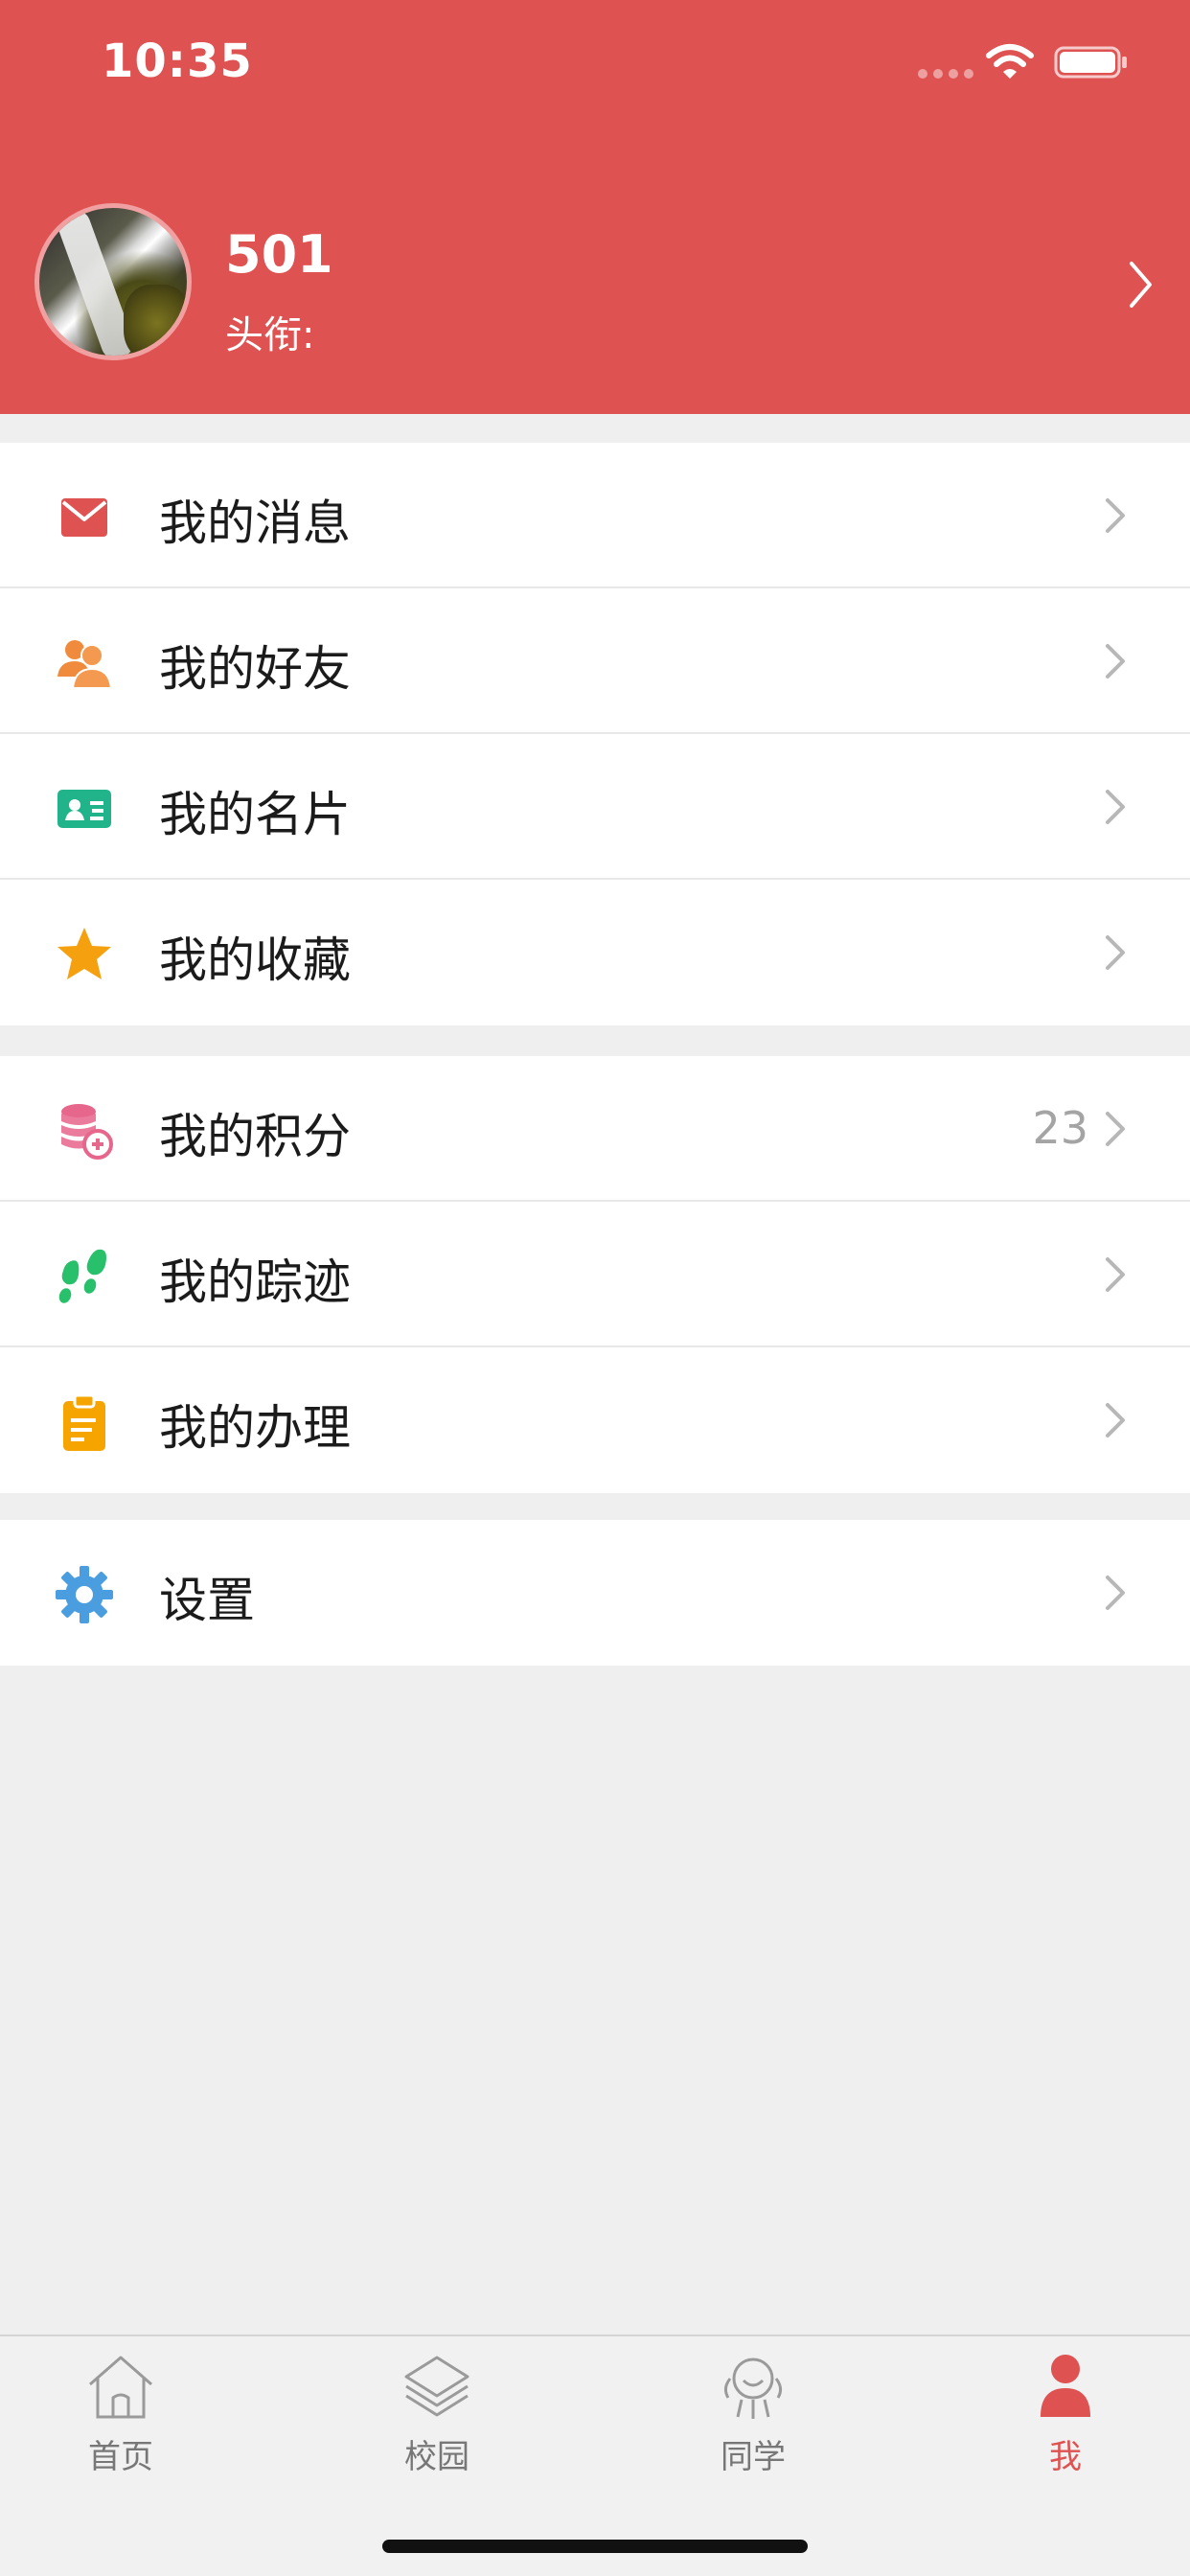 The image size is (1190, 2576). I want to click on friends-icon, so click(85, 665).